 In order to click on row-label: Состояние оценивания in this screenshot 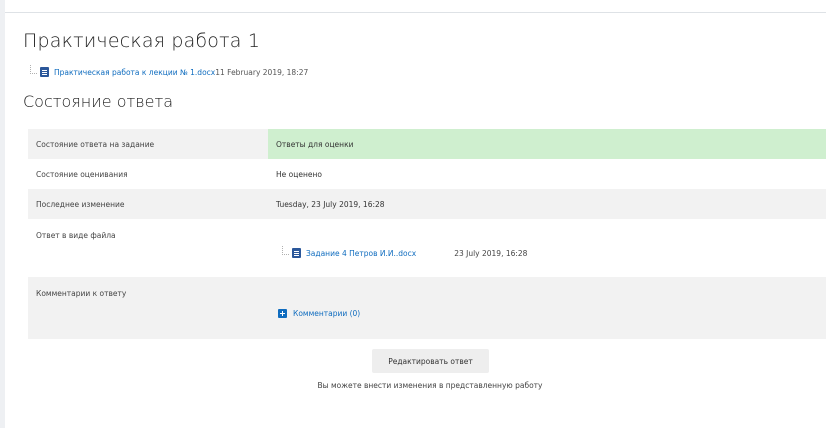, I will do `click(148, 174)`.